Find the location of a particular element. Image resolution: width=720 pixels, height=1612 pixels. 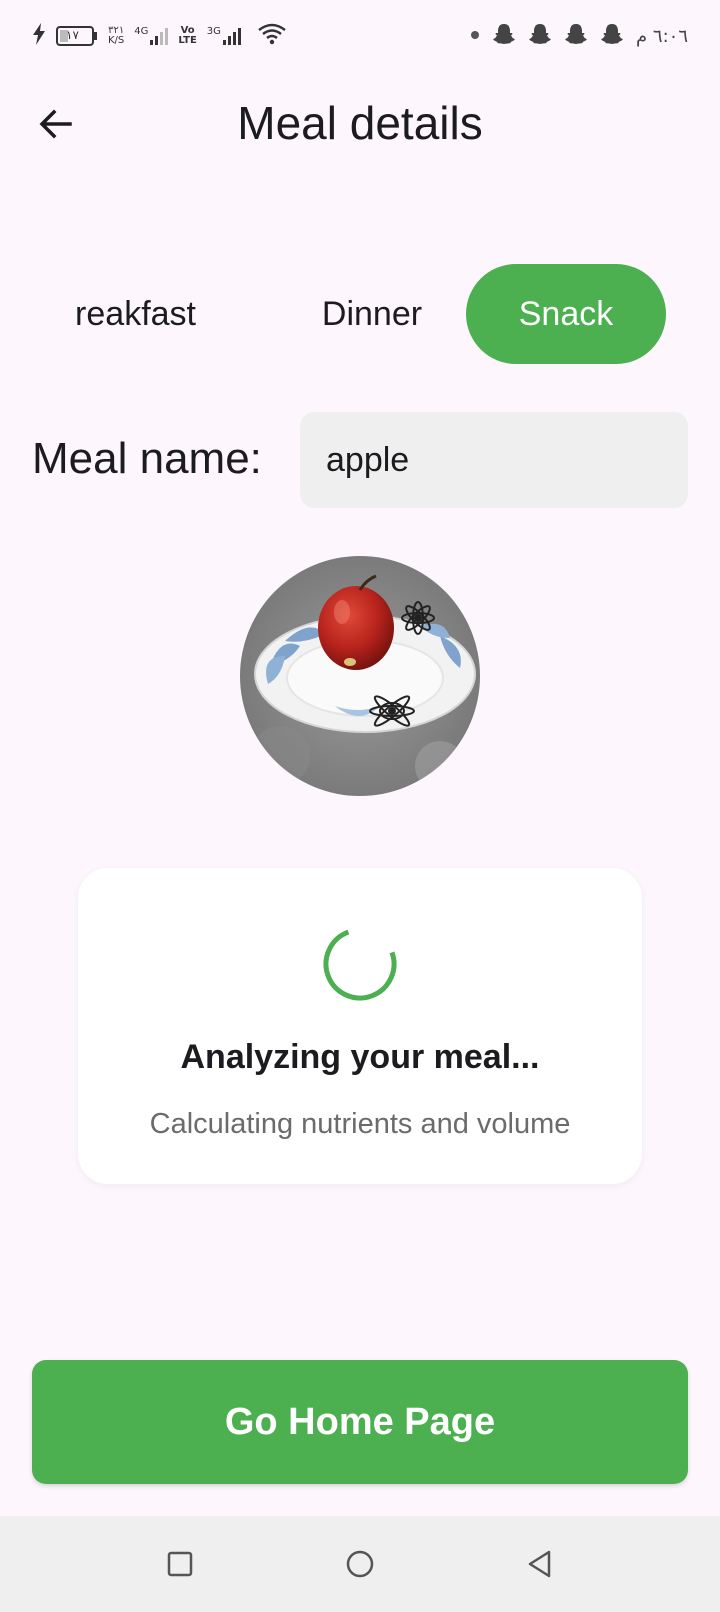

page-title: Meal details is located at coordinates (360, 123).